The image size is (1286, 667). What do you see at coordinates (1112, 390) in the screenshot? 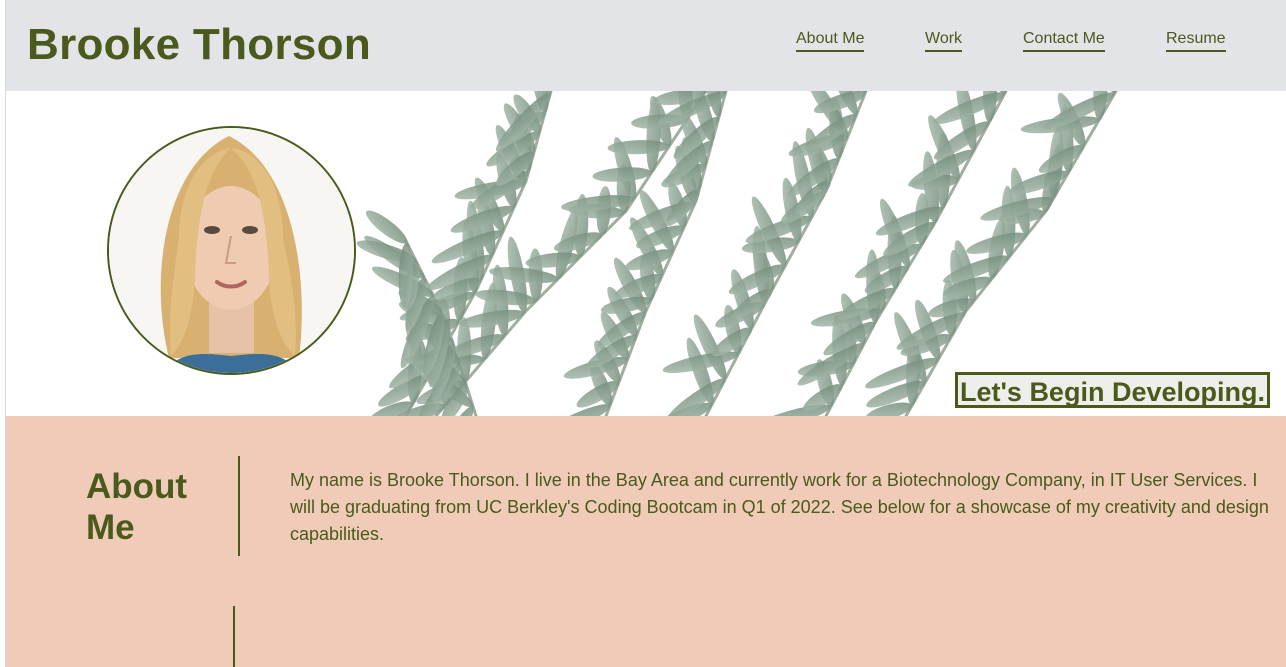
I see `hero-tagline: Let's Begin Developing.` at bounding box center [1112, 390].